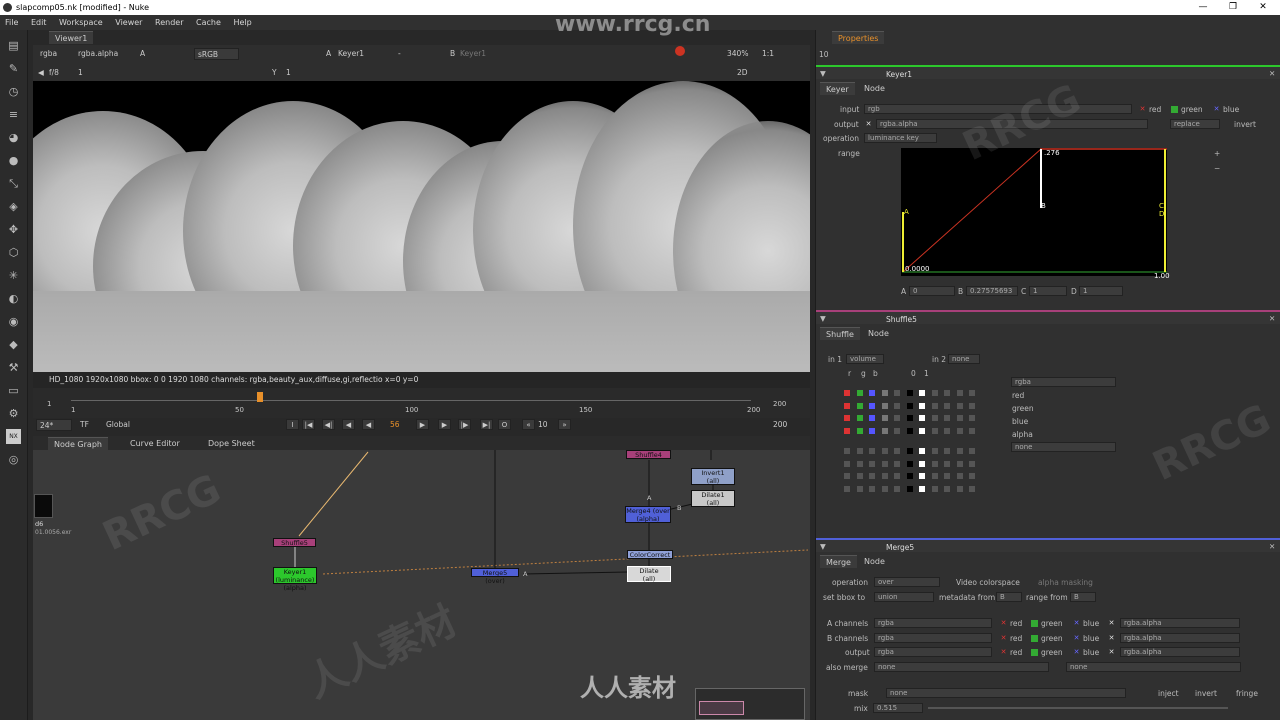  Describe the element at coordinates (680, 51) in the screenshot. I see `record-icon` at that location.